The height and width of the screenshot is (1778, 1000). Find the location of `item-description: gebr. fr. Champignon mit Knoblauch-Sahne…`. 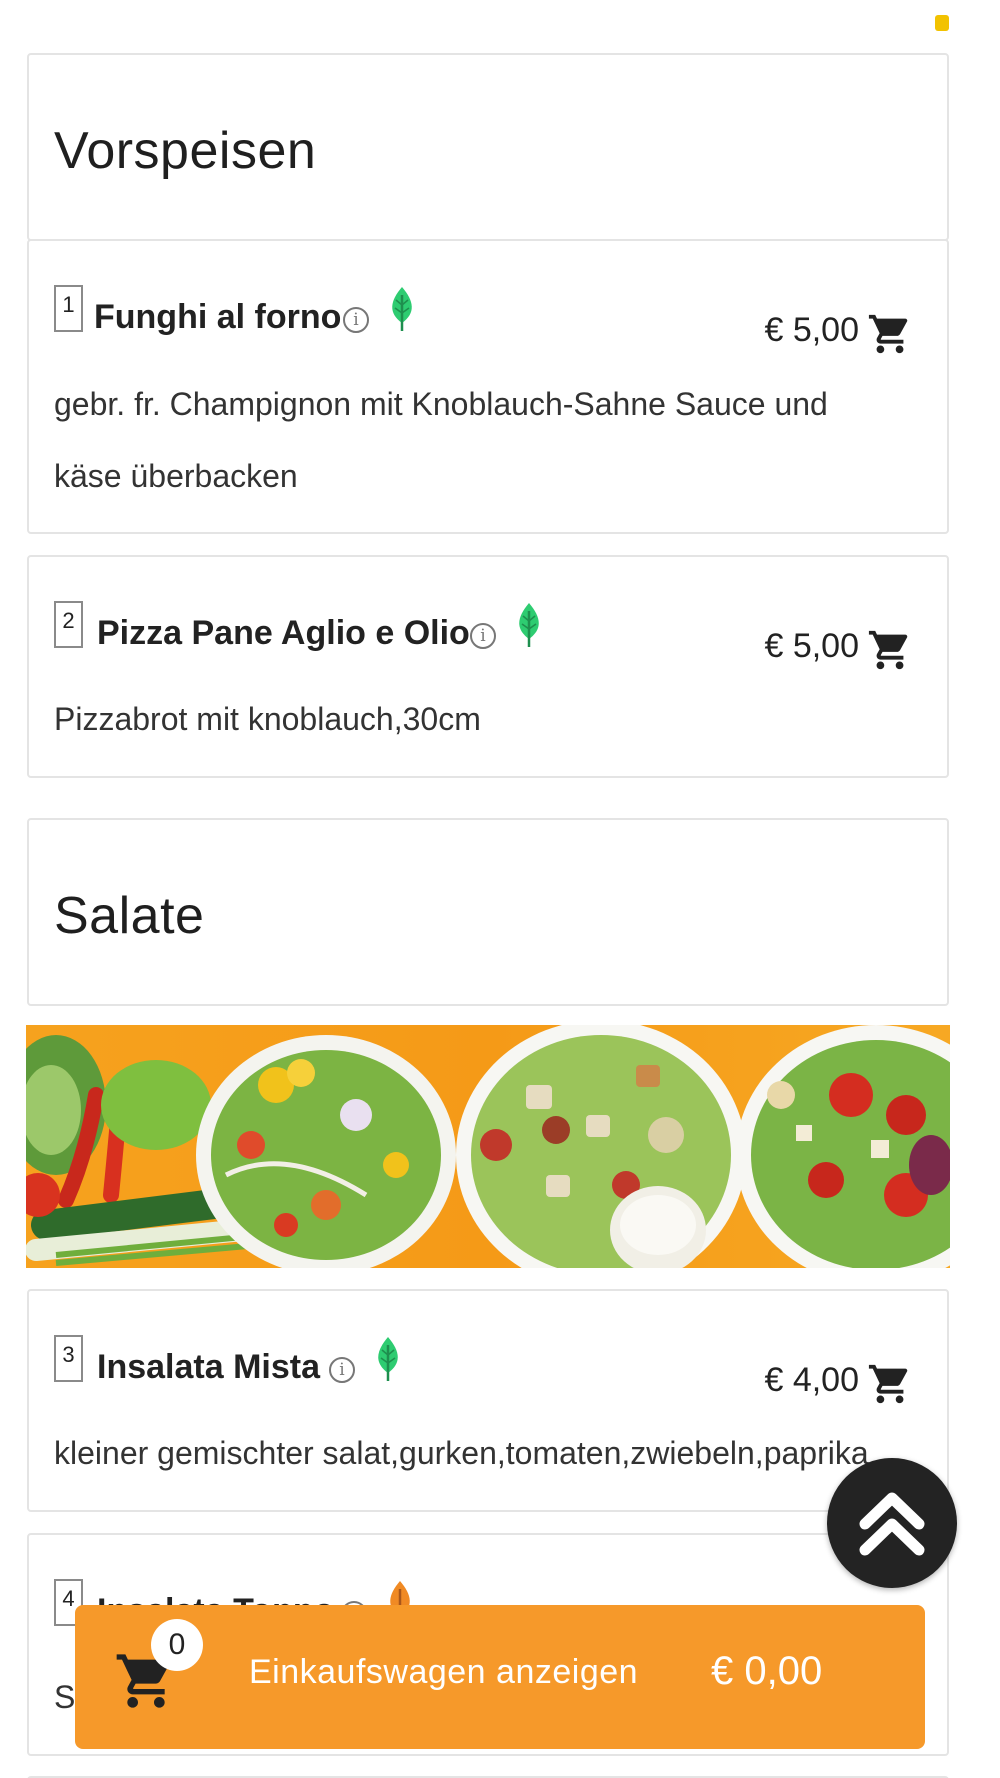

item-description: gebr. fr. Champignon mit Knoblauch-Sahne… is located at coordinates (494, 440).